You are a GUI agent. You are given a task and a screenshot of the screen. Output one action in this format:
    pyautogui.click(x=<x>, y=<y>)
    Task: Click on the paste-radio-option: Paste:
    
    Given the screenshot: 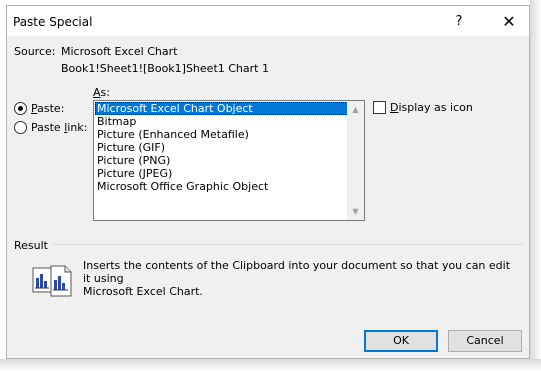 What is the action you would take?
    pyautogui.click(x=39, y=108)
    